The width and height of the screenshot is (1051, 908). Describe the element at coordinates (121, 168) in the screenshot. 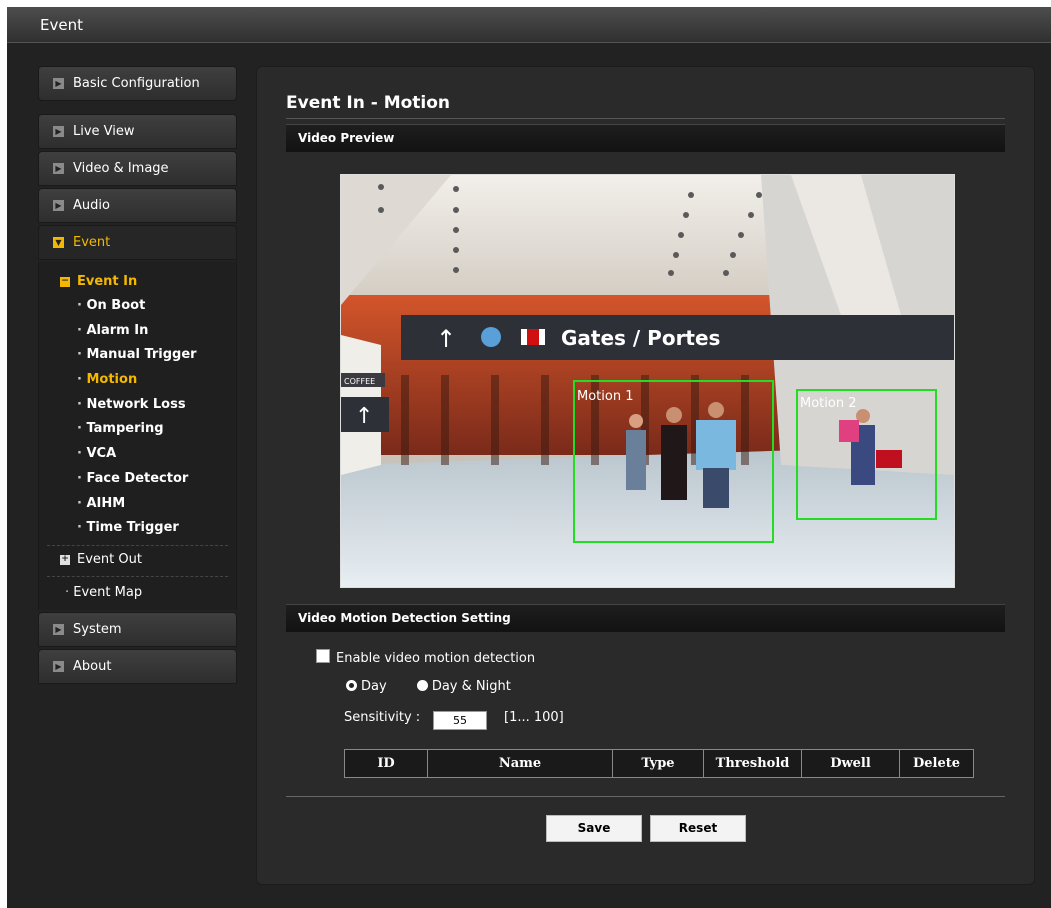

I see `sidebar-item-label: Video & Image` at that location.